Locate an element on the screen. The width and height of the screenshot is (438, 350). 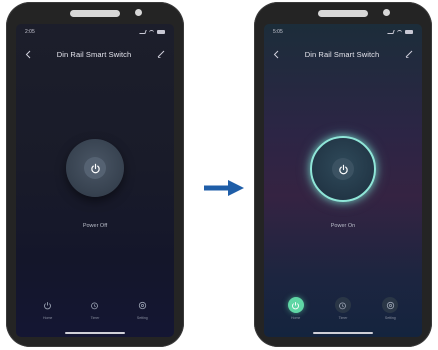
power-status-label: Power On is located at coordinates (343, 226).